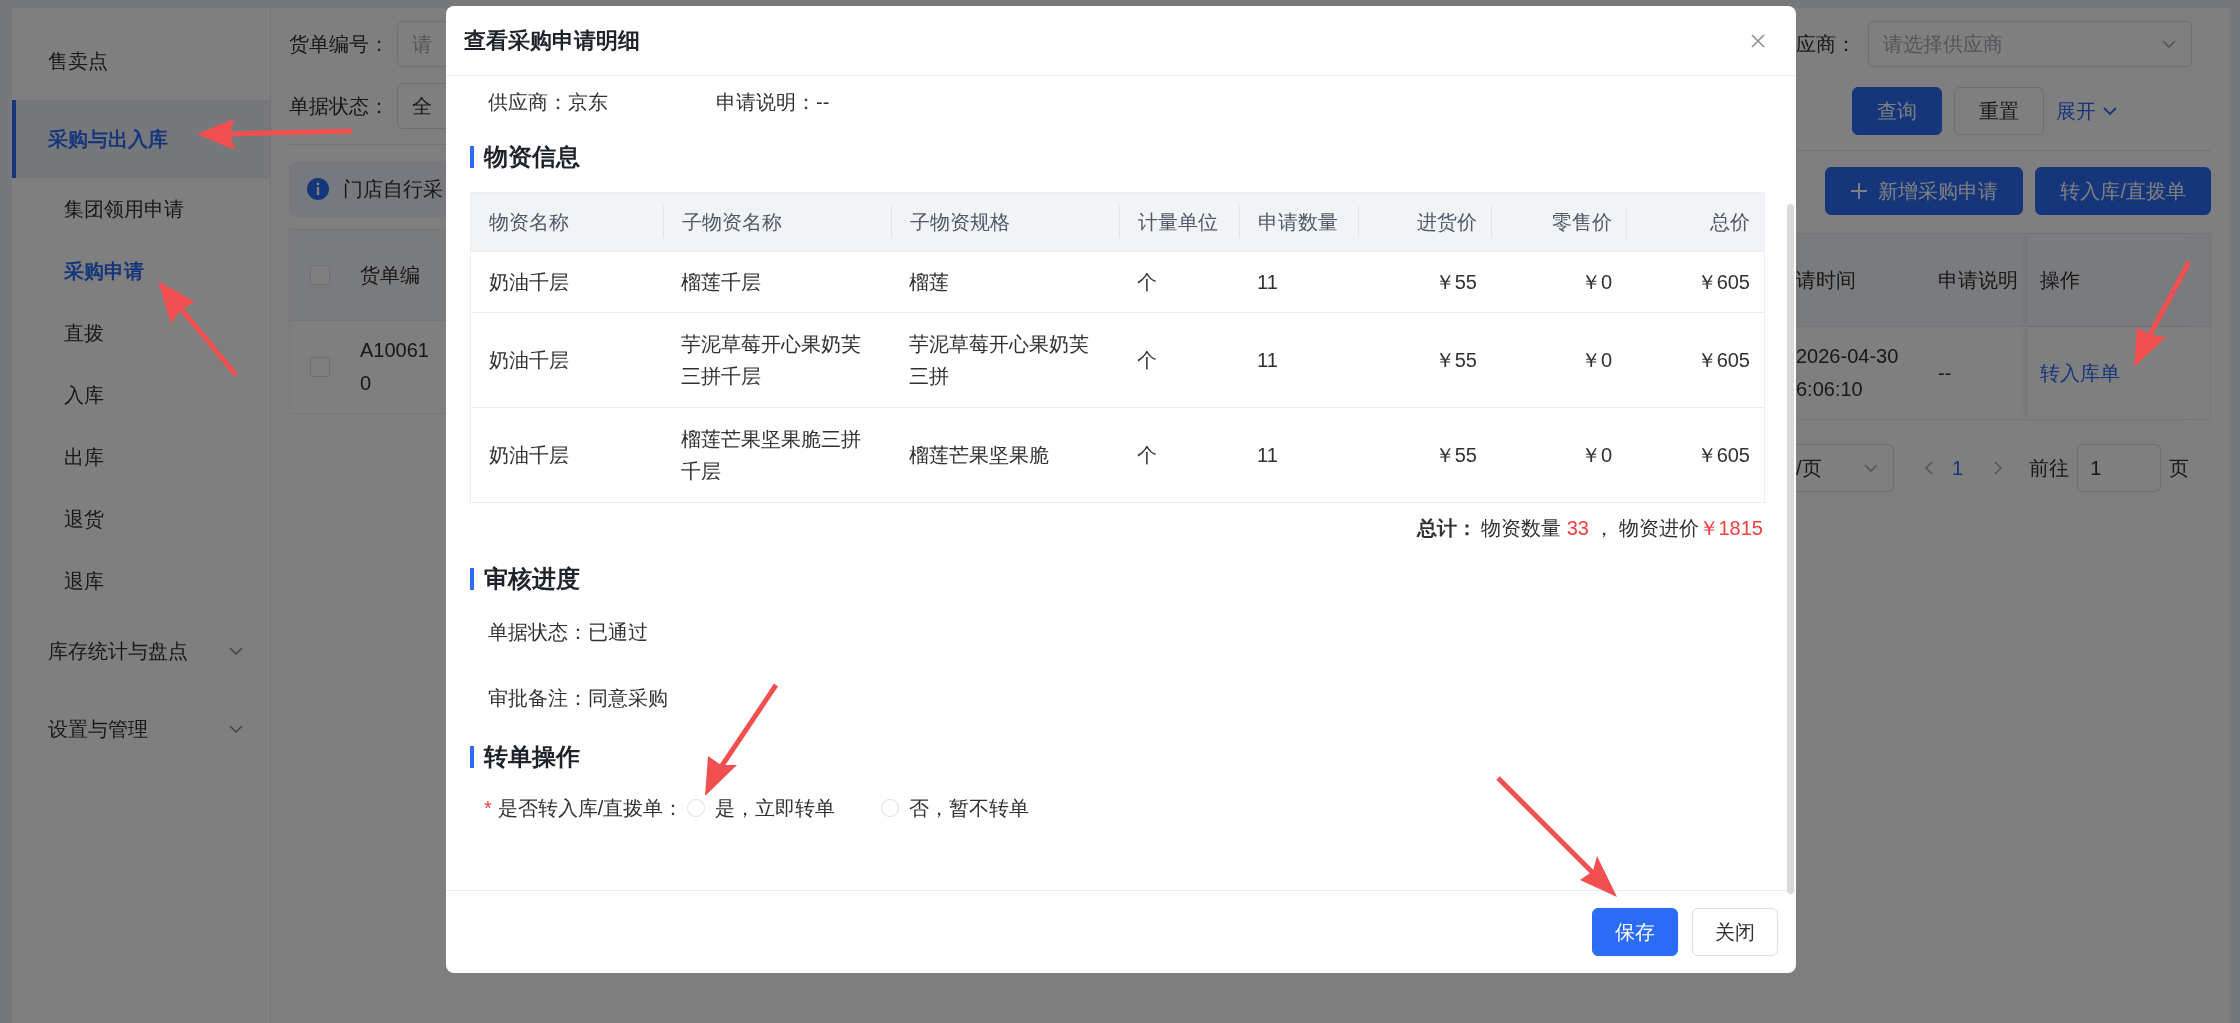 Image resolution: width=2240 pixels, height=1023 pixels. What do you see at coordinates (339, 44) in the screenshot?
I see `filter-label: 货单编号：` at bounding box center [339, 44].